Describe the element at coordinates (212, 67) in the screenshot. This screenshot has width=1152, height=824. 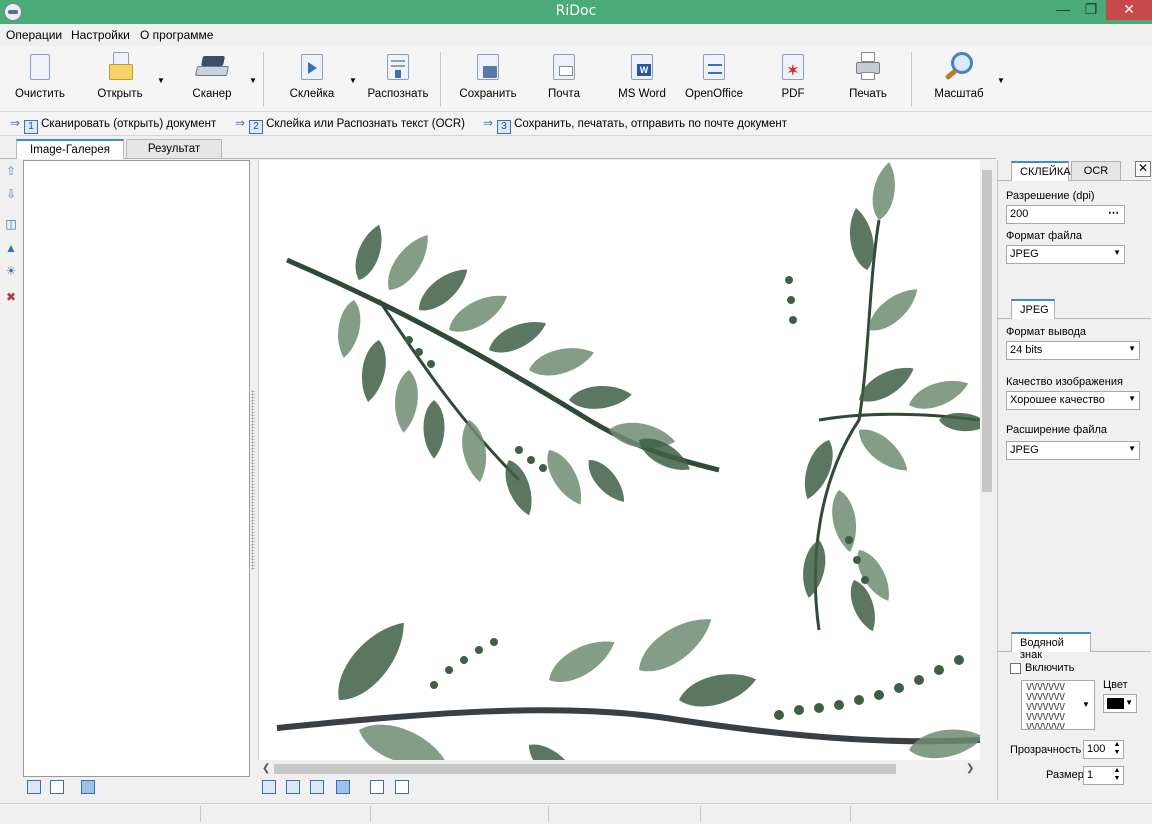
I see `scanner-icon` at that location.